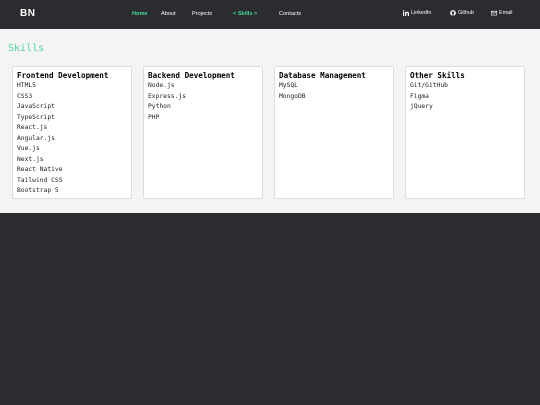 The width and height of the screenshot is (540, 405). Describe the element at coordinates (466, 13) in the screenshot. I see `github-label: Github` at that location.